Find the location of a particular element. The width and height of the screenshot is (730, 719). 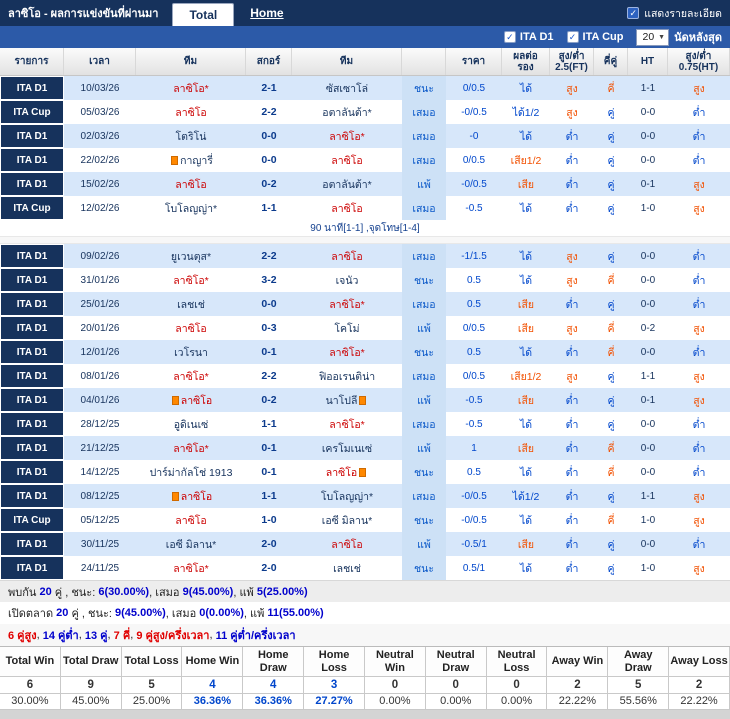

match-date: 10/03/26 is located at coordinates (100, 88).